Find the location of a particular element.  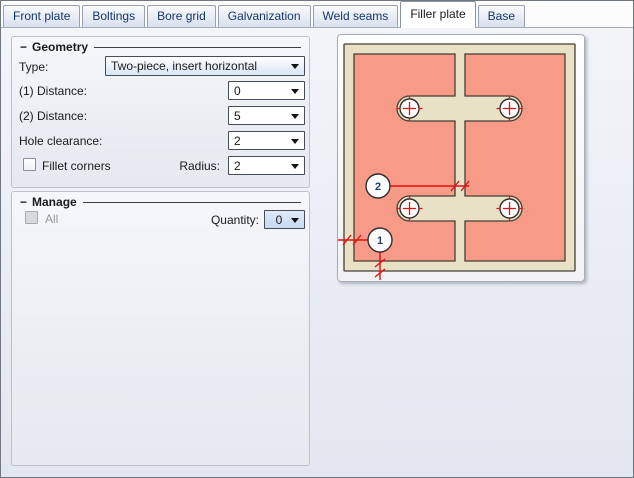

type-combobox: Two-piece, insert horizontal is located at coordinates (205, 66).